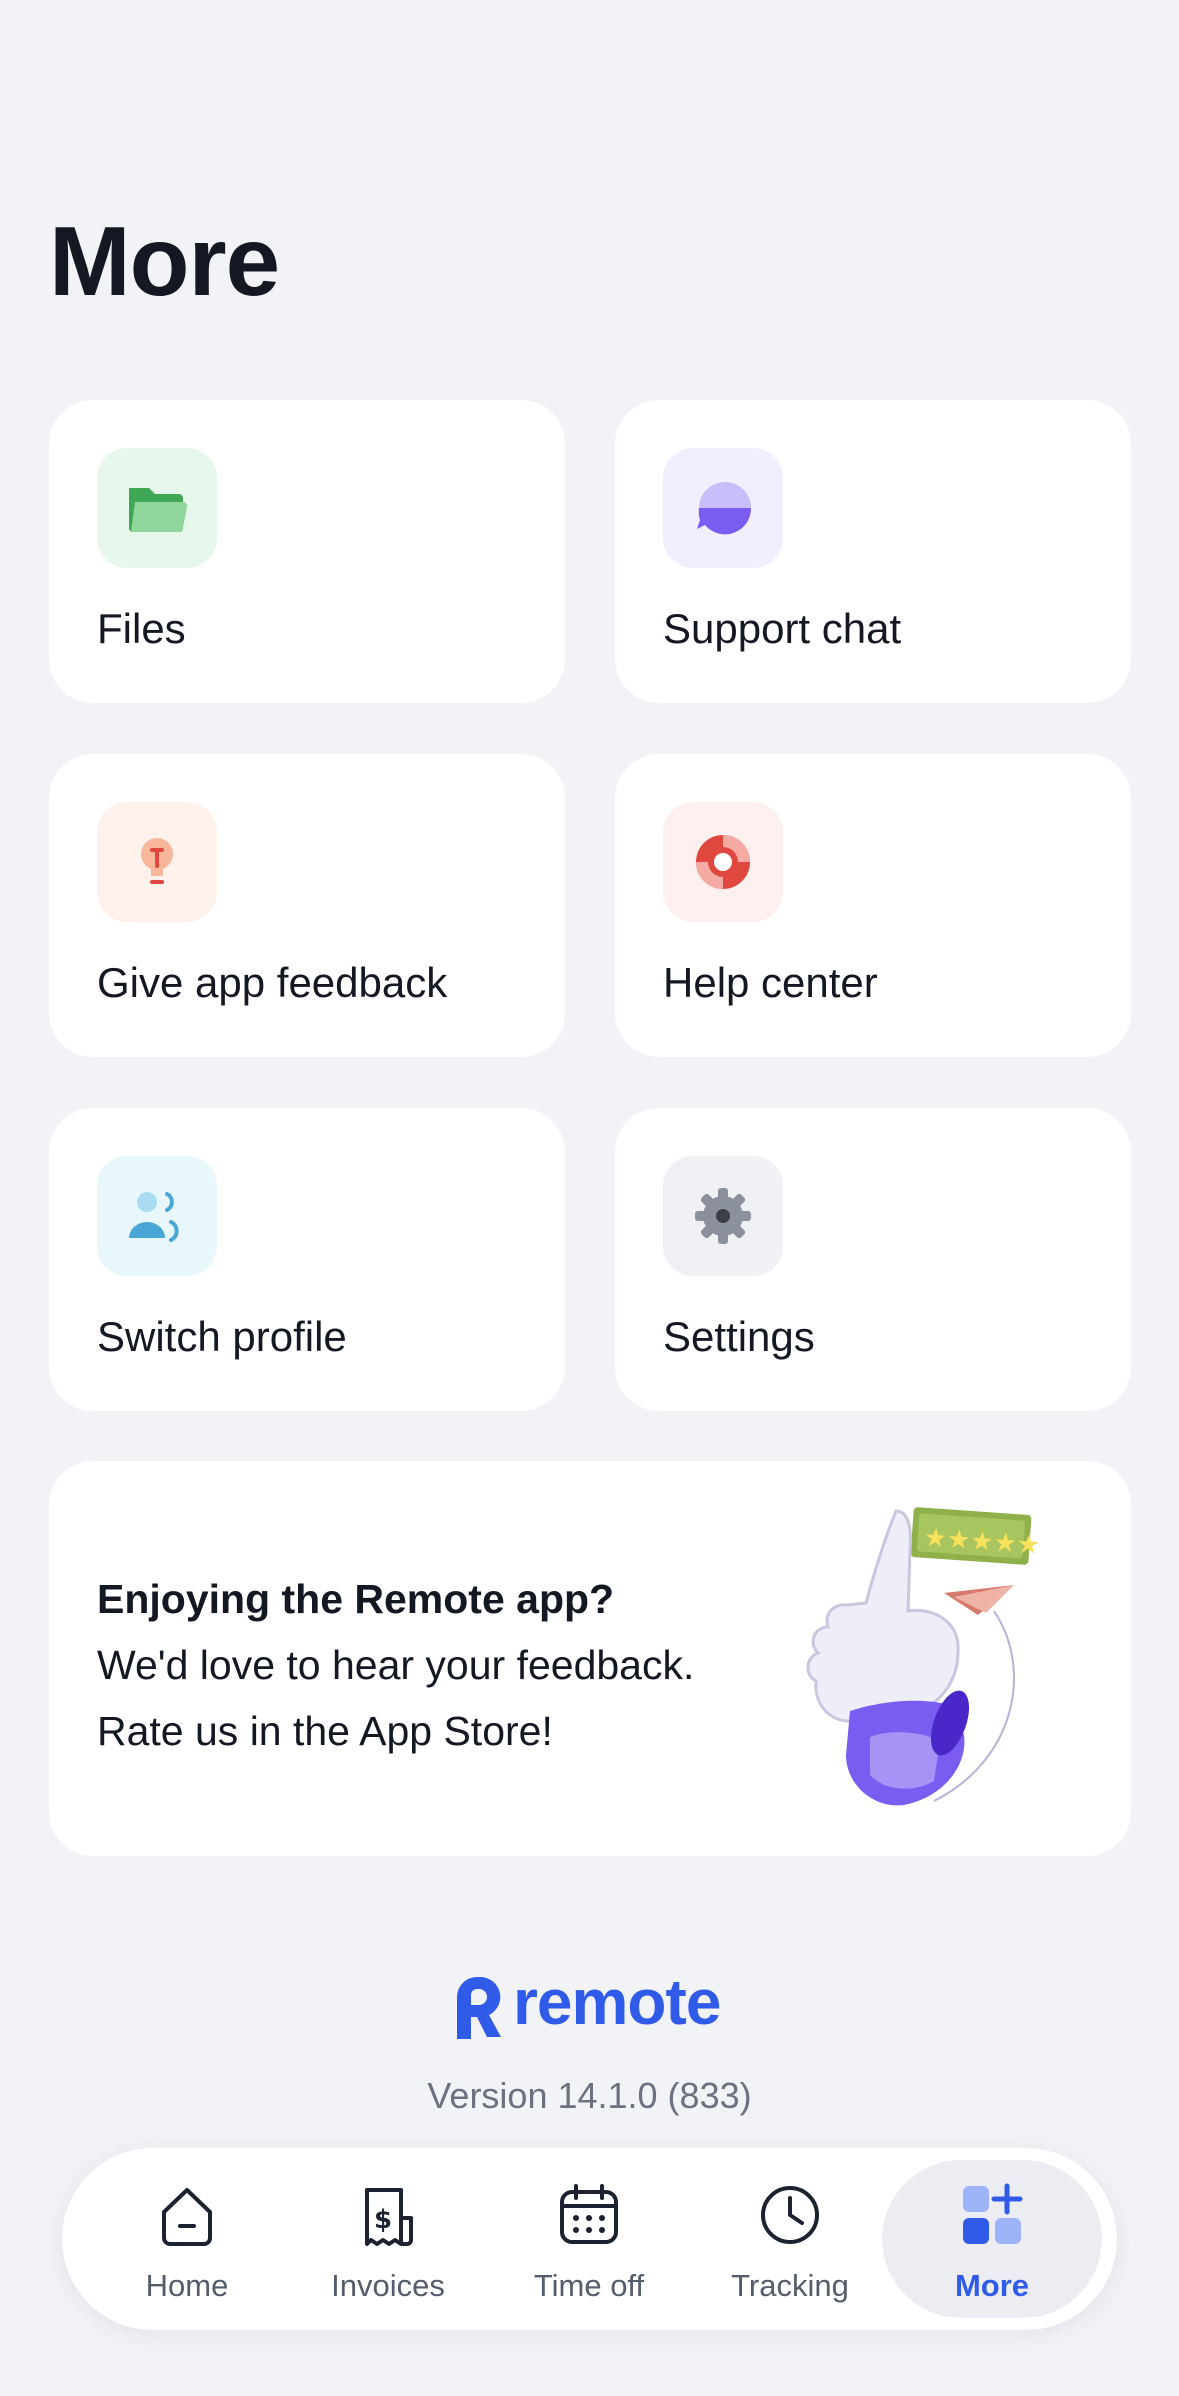  Describe the element at coordinates (157, 508) in the screenshot. I see `folder-icon` at that location.